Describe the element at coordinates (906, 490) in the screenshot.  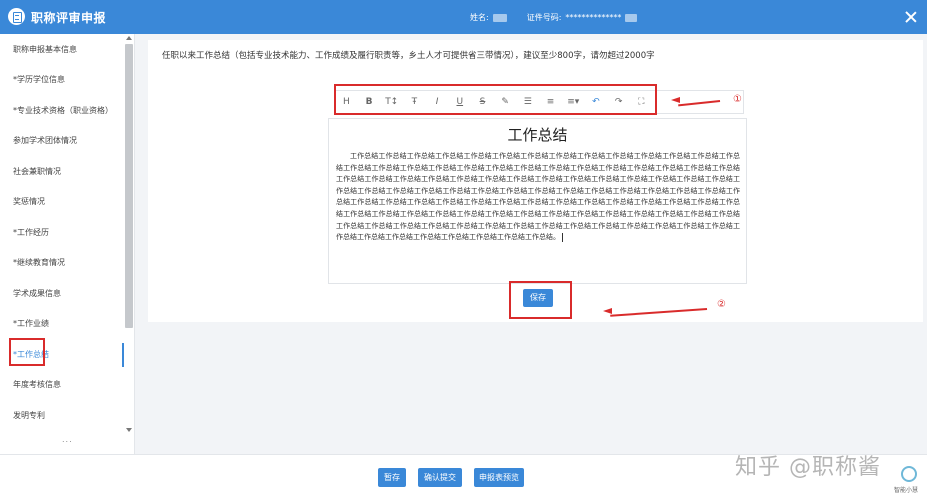
I see `assistant-label: 智能小慧` at that location.